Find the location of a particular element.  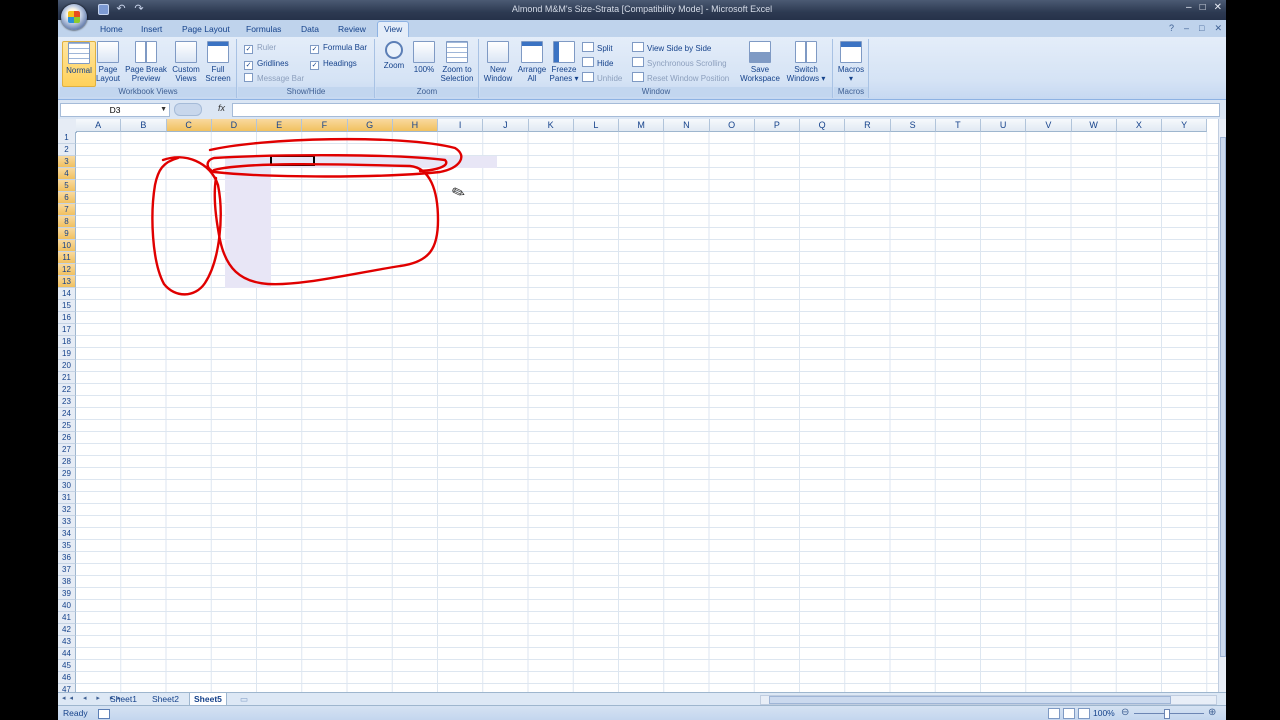

zoom-in-icon: ⊕ is located at coordinates (1212, 712).